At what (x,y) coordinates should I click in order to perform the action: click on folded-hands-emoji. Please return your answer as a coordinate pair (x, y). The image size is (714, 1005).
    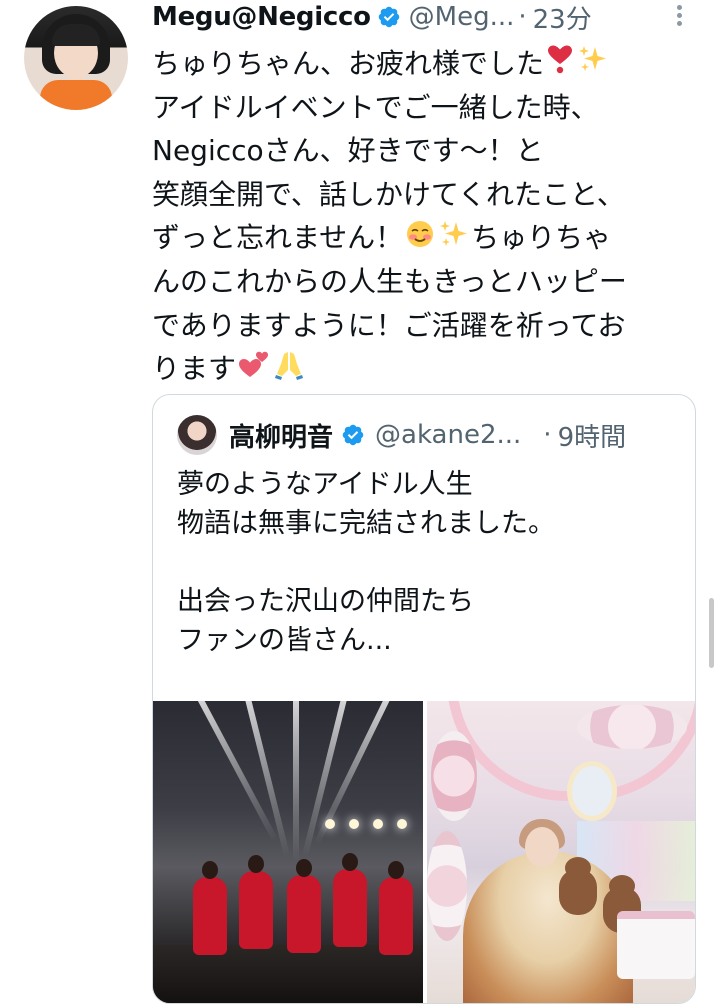
    Looking at the image, I should click on (289, 370).